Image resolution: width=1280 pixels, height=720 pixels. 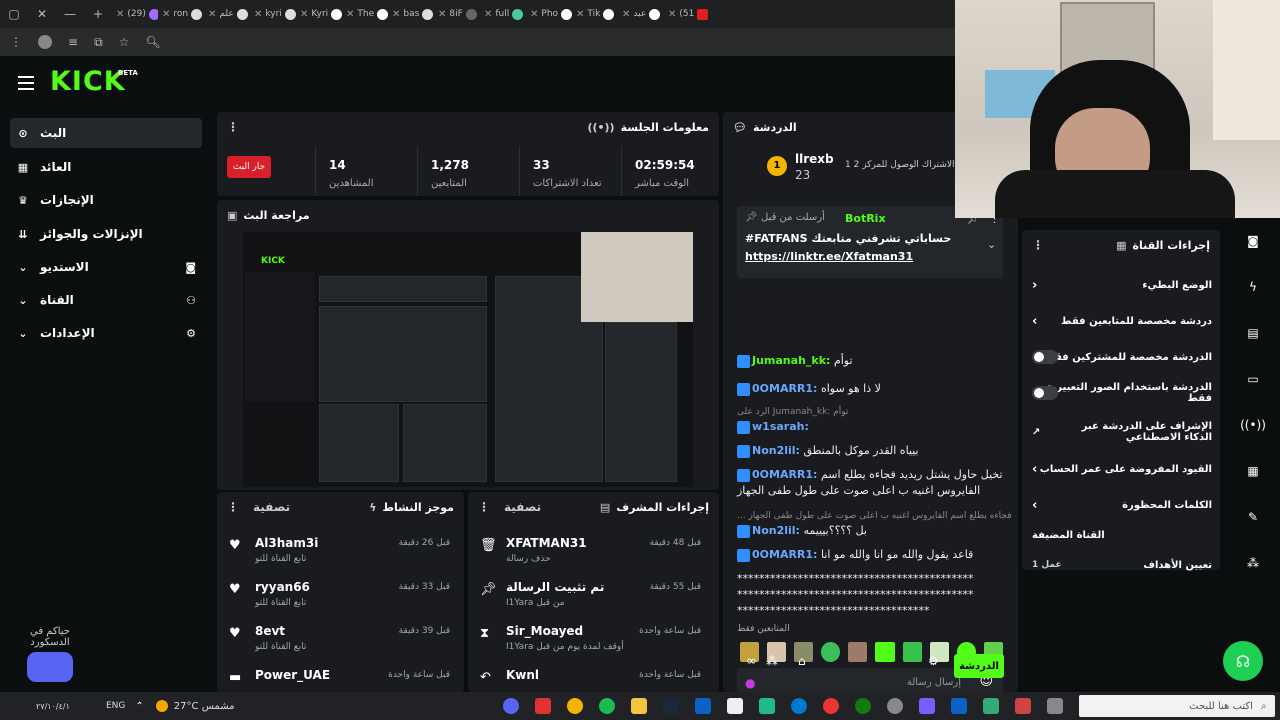 I want to click on signal-icon: ((•)), so click(x=1253, y=425).